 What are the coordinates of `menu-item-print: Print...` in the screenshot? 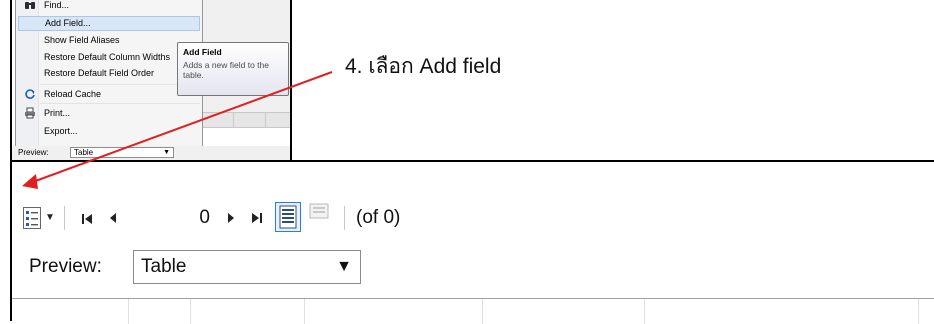 It's located at (109, 113).